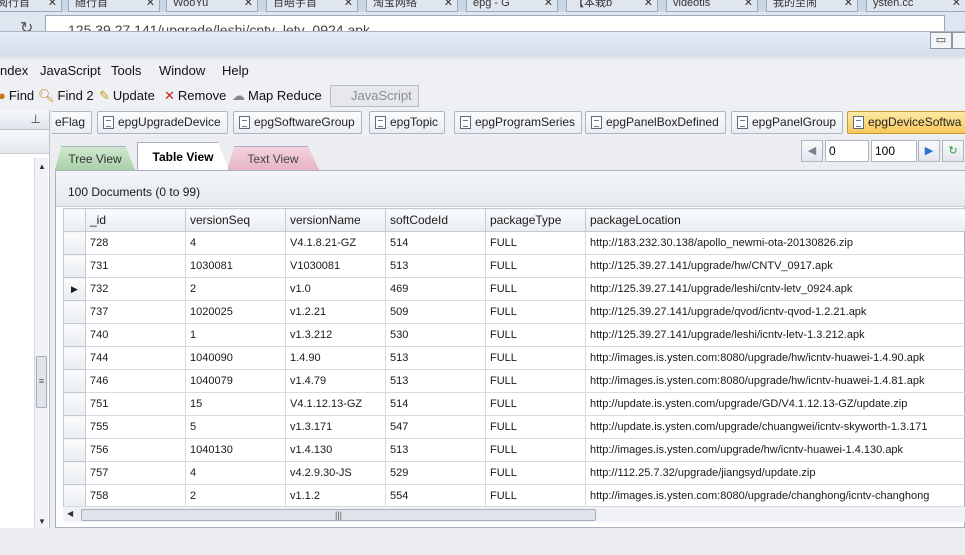  I want to click on table-cell: V4.1.8.21-GZ, so click(335, 243).